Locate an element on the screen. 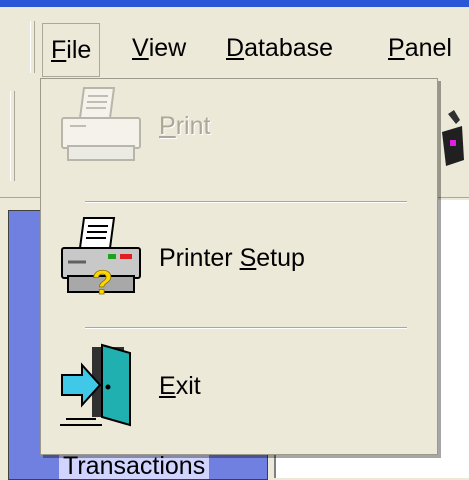  toolbar-partial-icon is located at coordinates (452, 141).